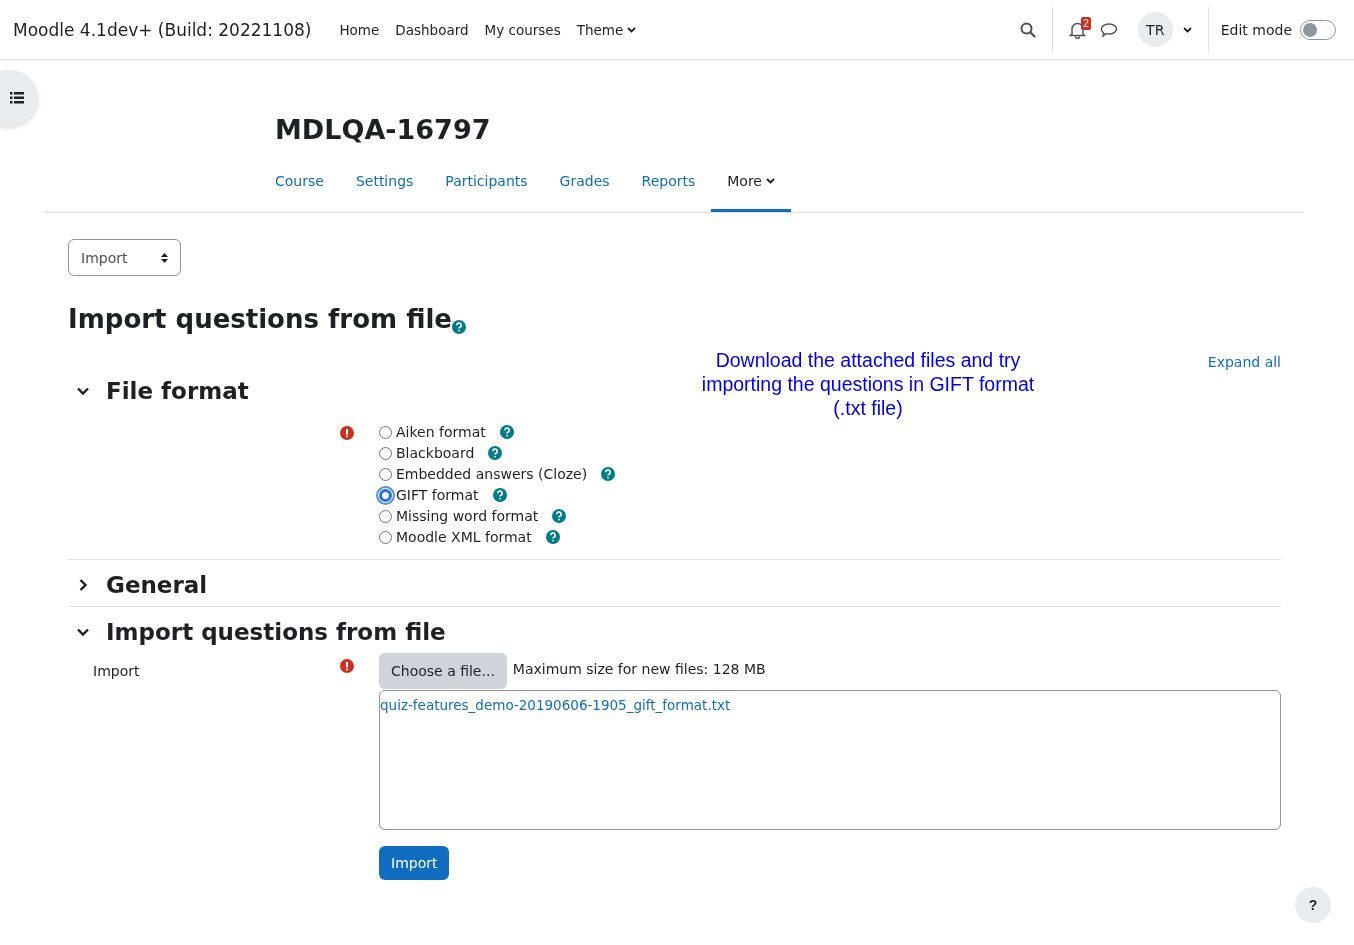  Describe the element at coordinates (432, 29) in the screenshot. I see `nav-link: Dashboard` at that location.